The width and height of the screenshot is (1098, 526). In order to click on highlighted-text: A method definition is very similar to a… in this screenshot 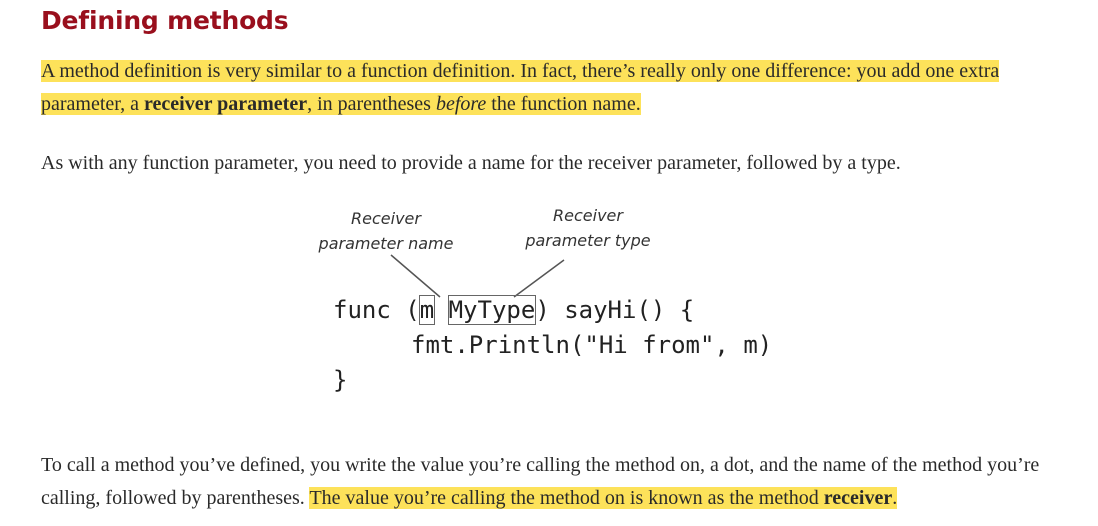, I will do `click(520, 87)`.